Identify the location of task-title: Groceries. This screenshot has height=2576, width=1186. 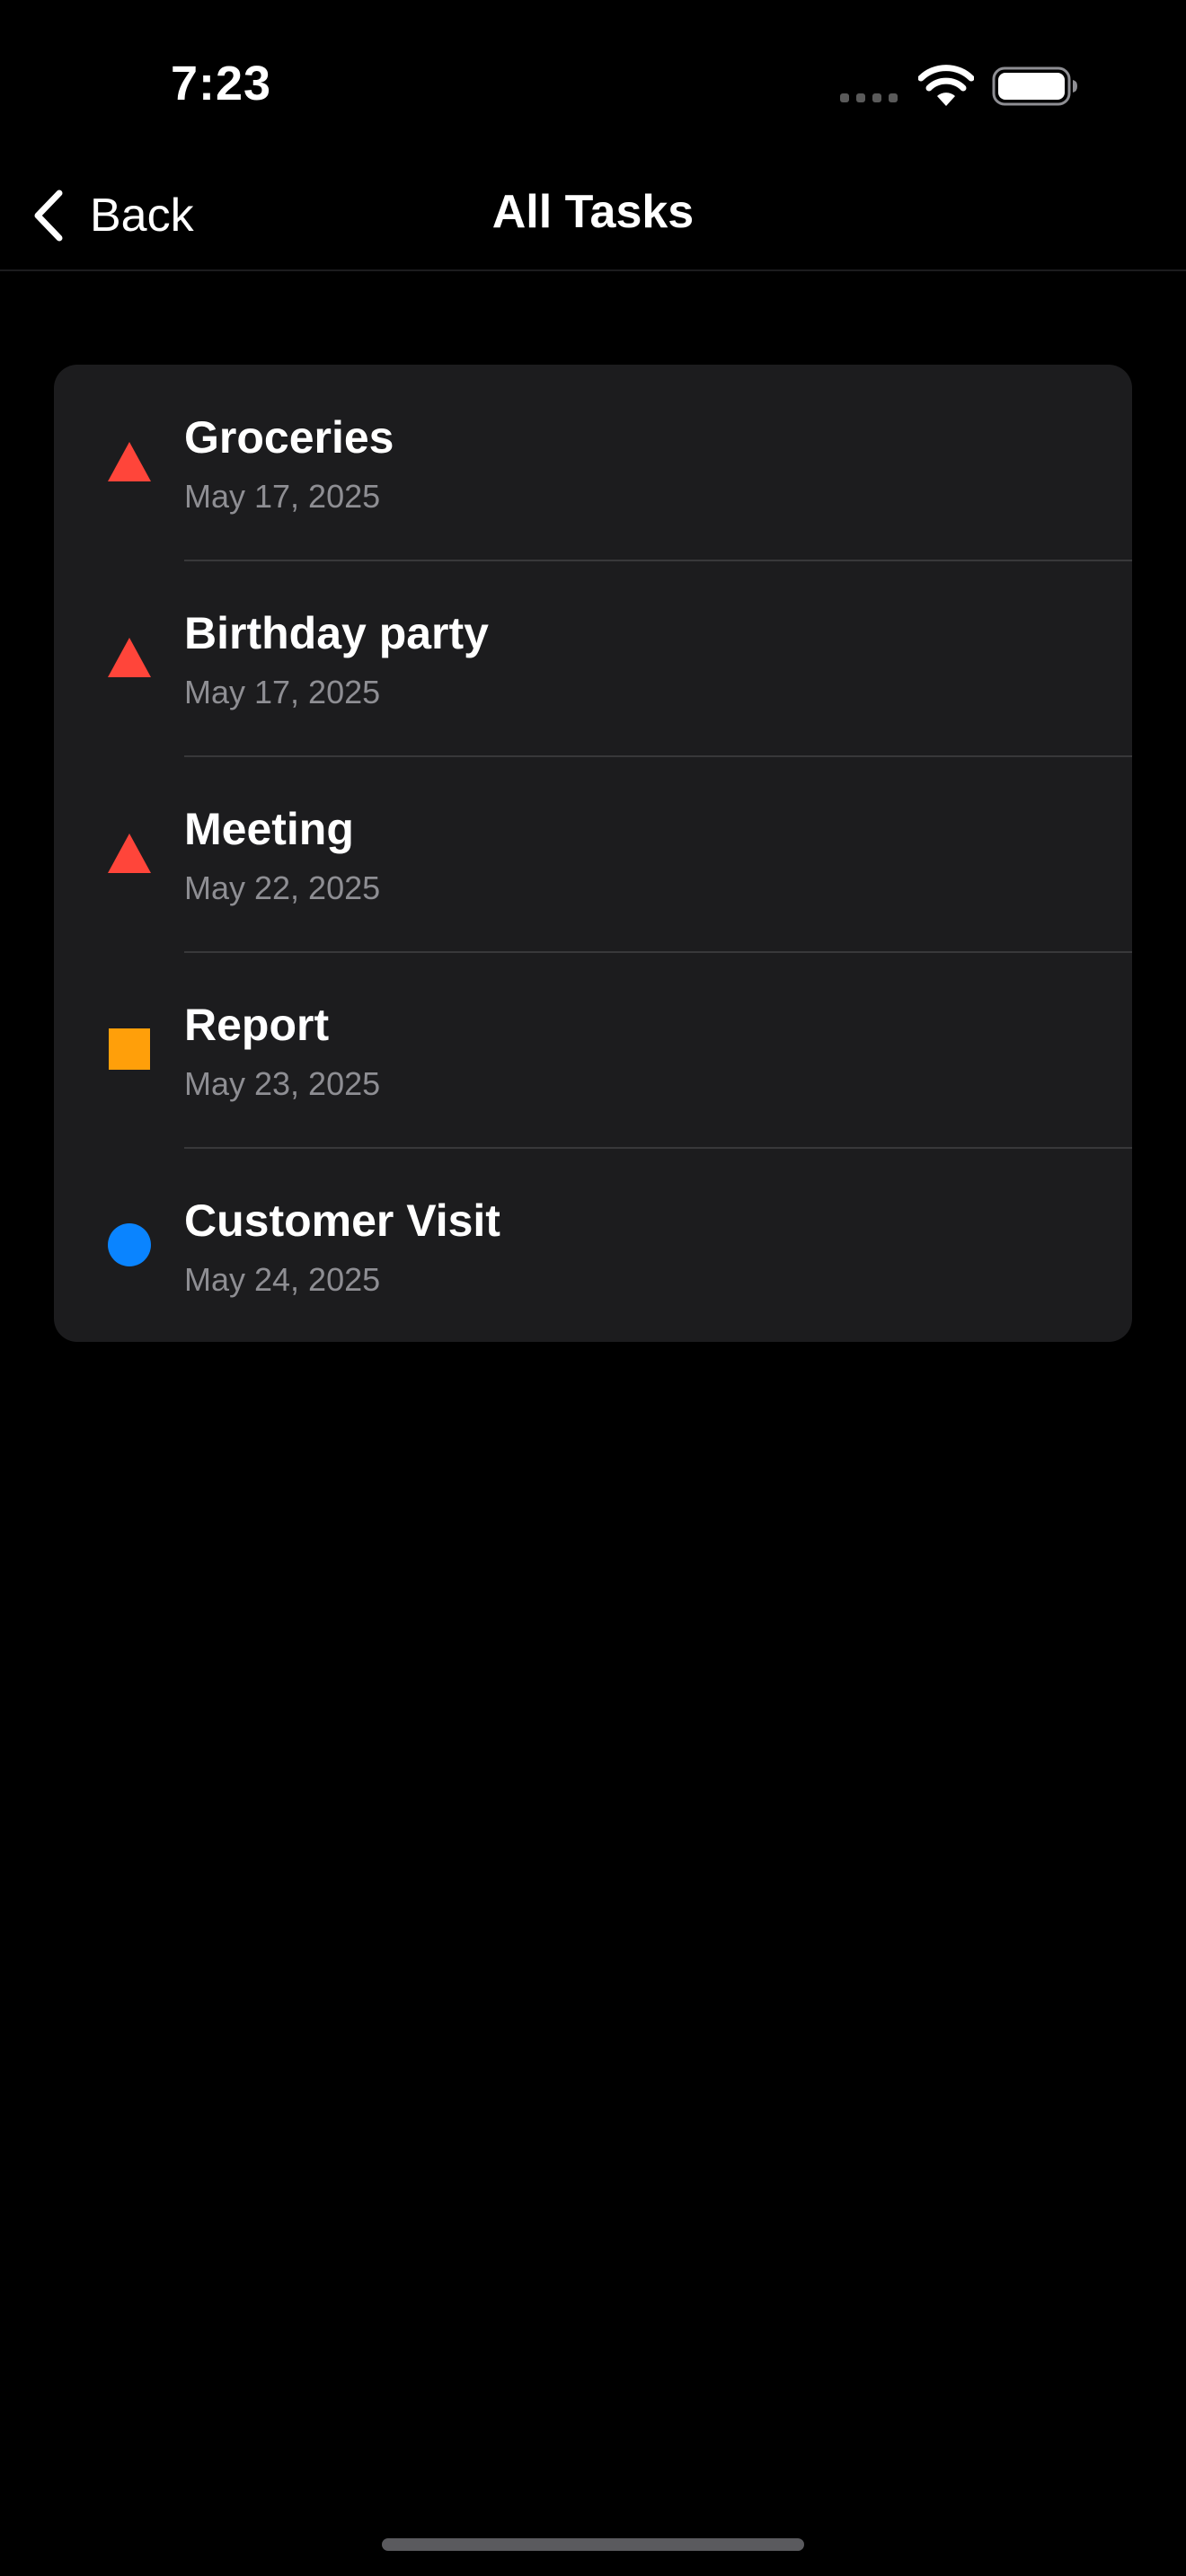
(289, 437).